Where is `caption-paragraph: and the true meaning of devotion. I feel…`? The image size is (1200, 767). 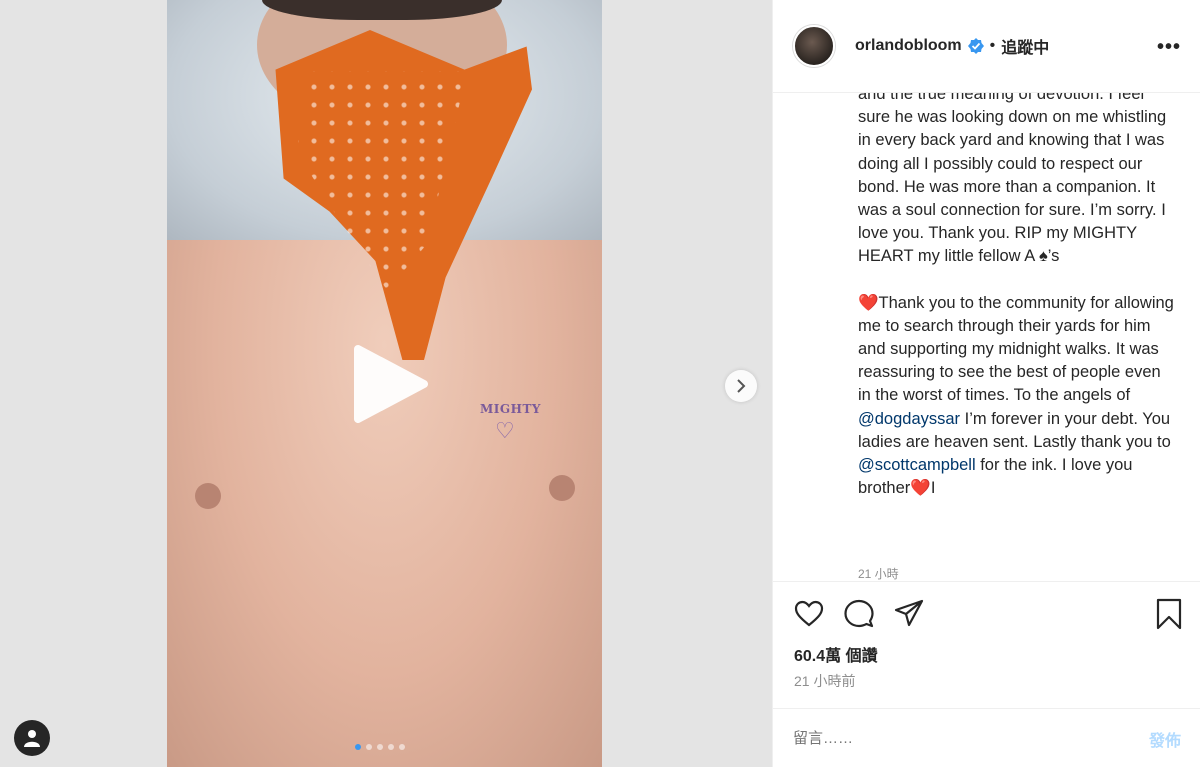 caption-paragraph: and the true meaning of devotion. I feel… is located at coordinates (1018, 181).